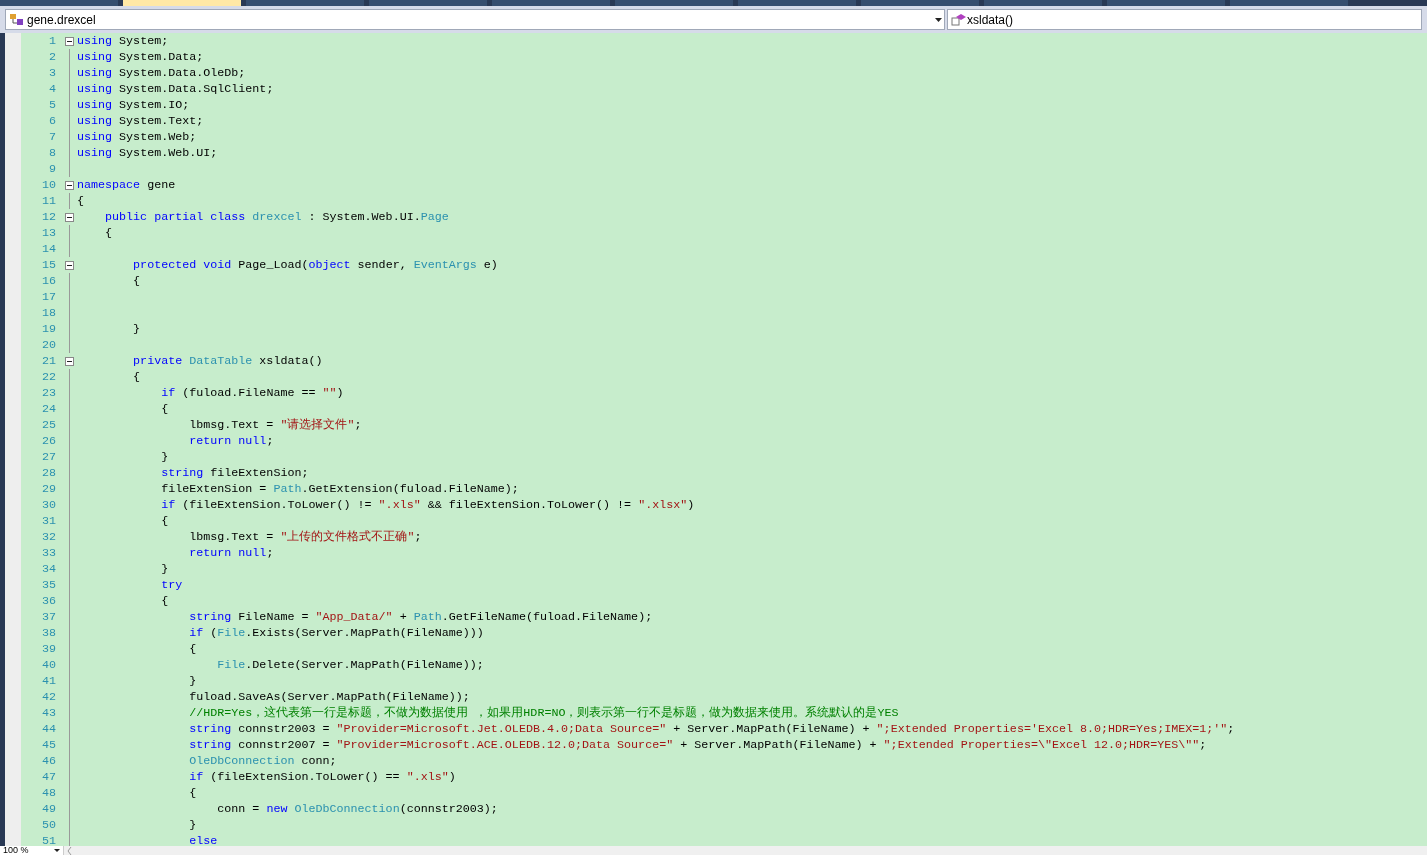 Image resolution: width=1427 pixels, height=855 pixels. Describe the element at coordinates (52, 89) in the screenshot. I see `line-number: 4` at that location.